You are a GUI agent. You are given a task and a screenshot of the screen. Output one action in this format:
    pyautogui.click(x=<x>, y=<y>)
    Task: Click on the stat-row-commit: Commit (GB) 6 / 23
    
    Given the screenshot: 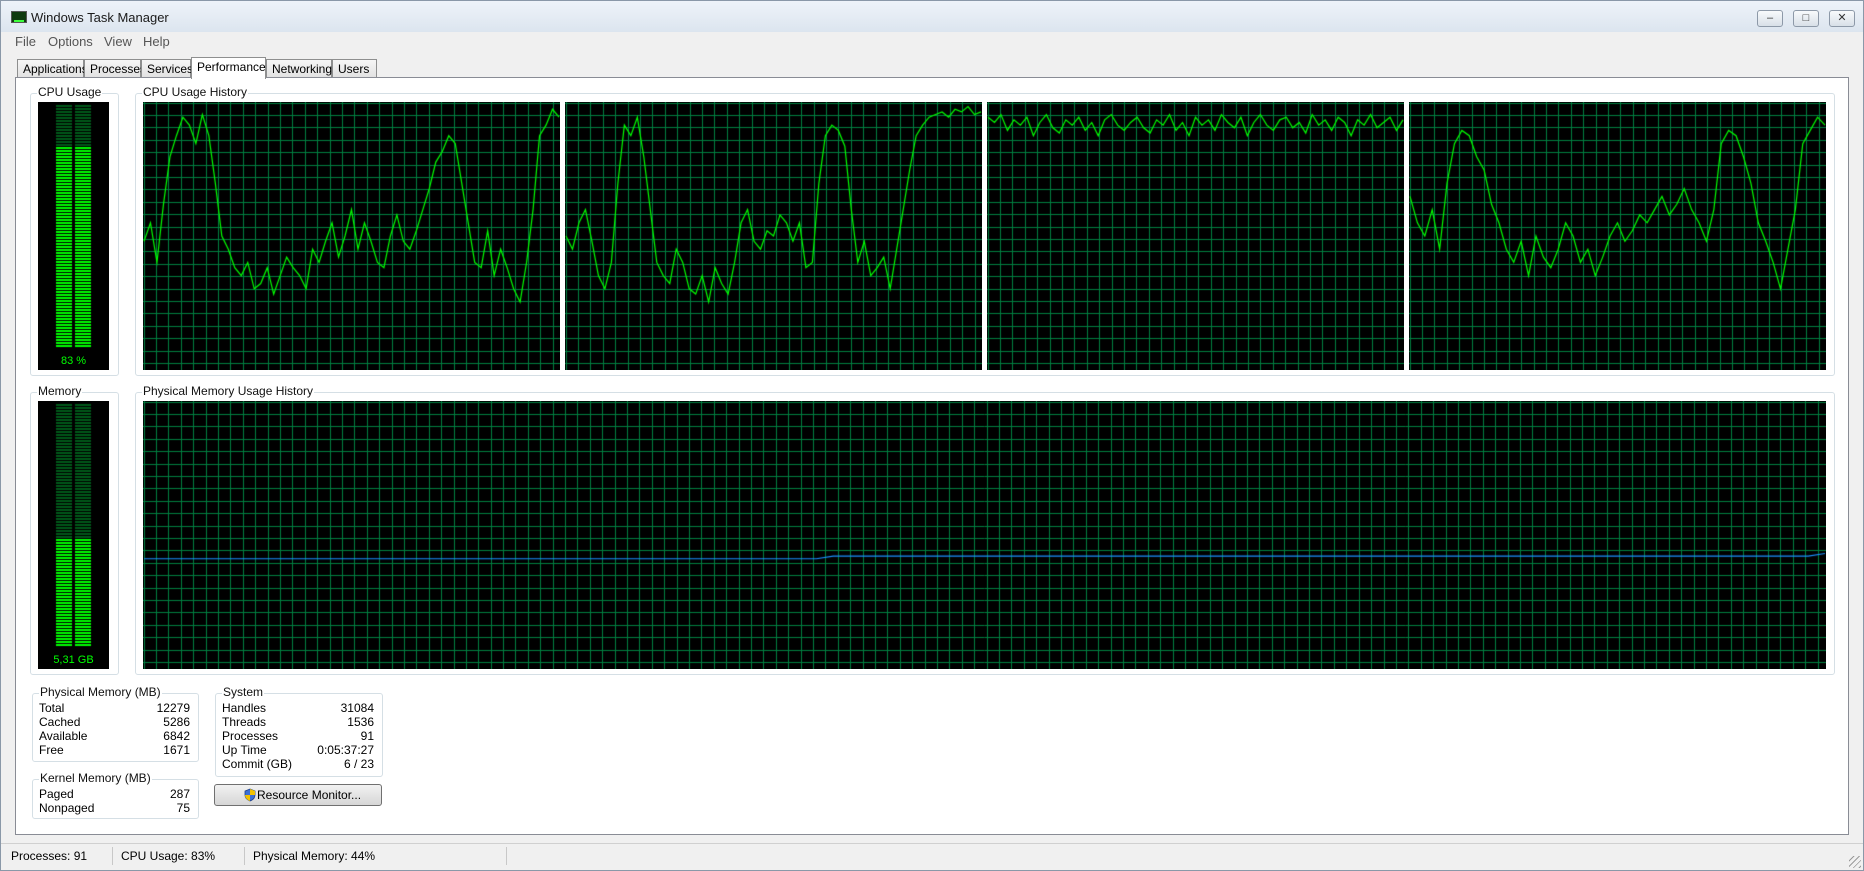 What is the action you would take?
    pyautogui.click(x=298, y=764)
    